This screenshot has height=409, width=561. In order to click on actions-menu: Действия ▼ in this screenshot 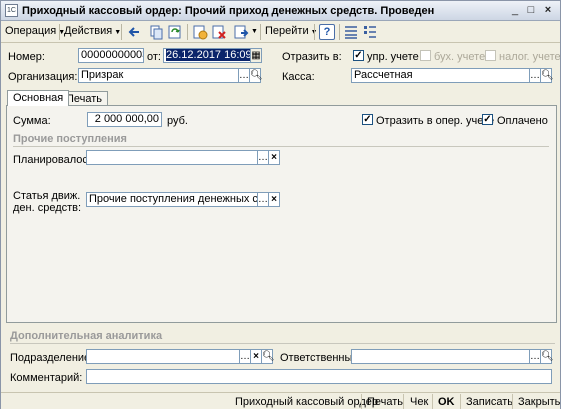, I will do `click(92, 31)`.